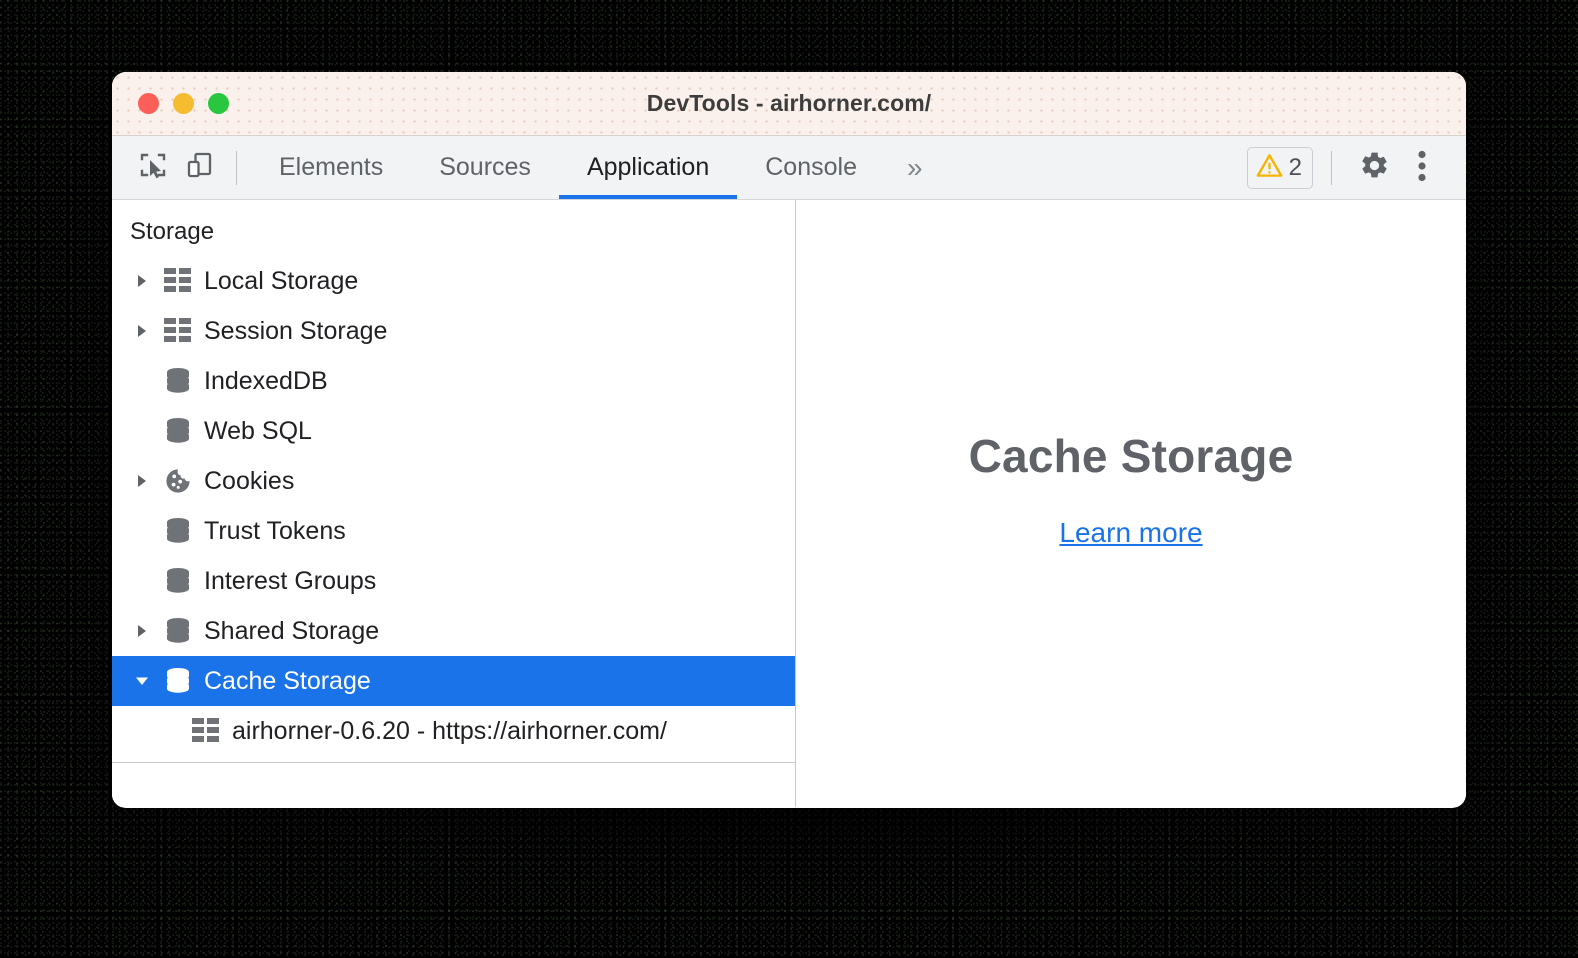 The height and width of the screenshot is (958, 1578). What do you see at coordinates (1269, 168) in the screenshot?
I see `warning-triangle-icon` at bounding box center [1269, 168].